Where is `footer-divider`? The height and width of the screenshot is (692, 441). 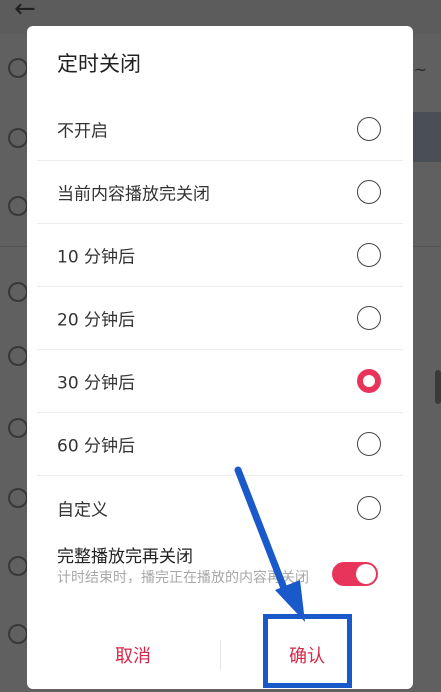
footer-divider is located at coordinates (220, 655).